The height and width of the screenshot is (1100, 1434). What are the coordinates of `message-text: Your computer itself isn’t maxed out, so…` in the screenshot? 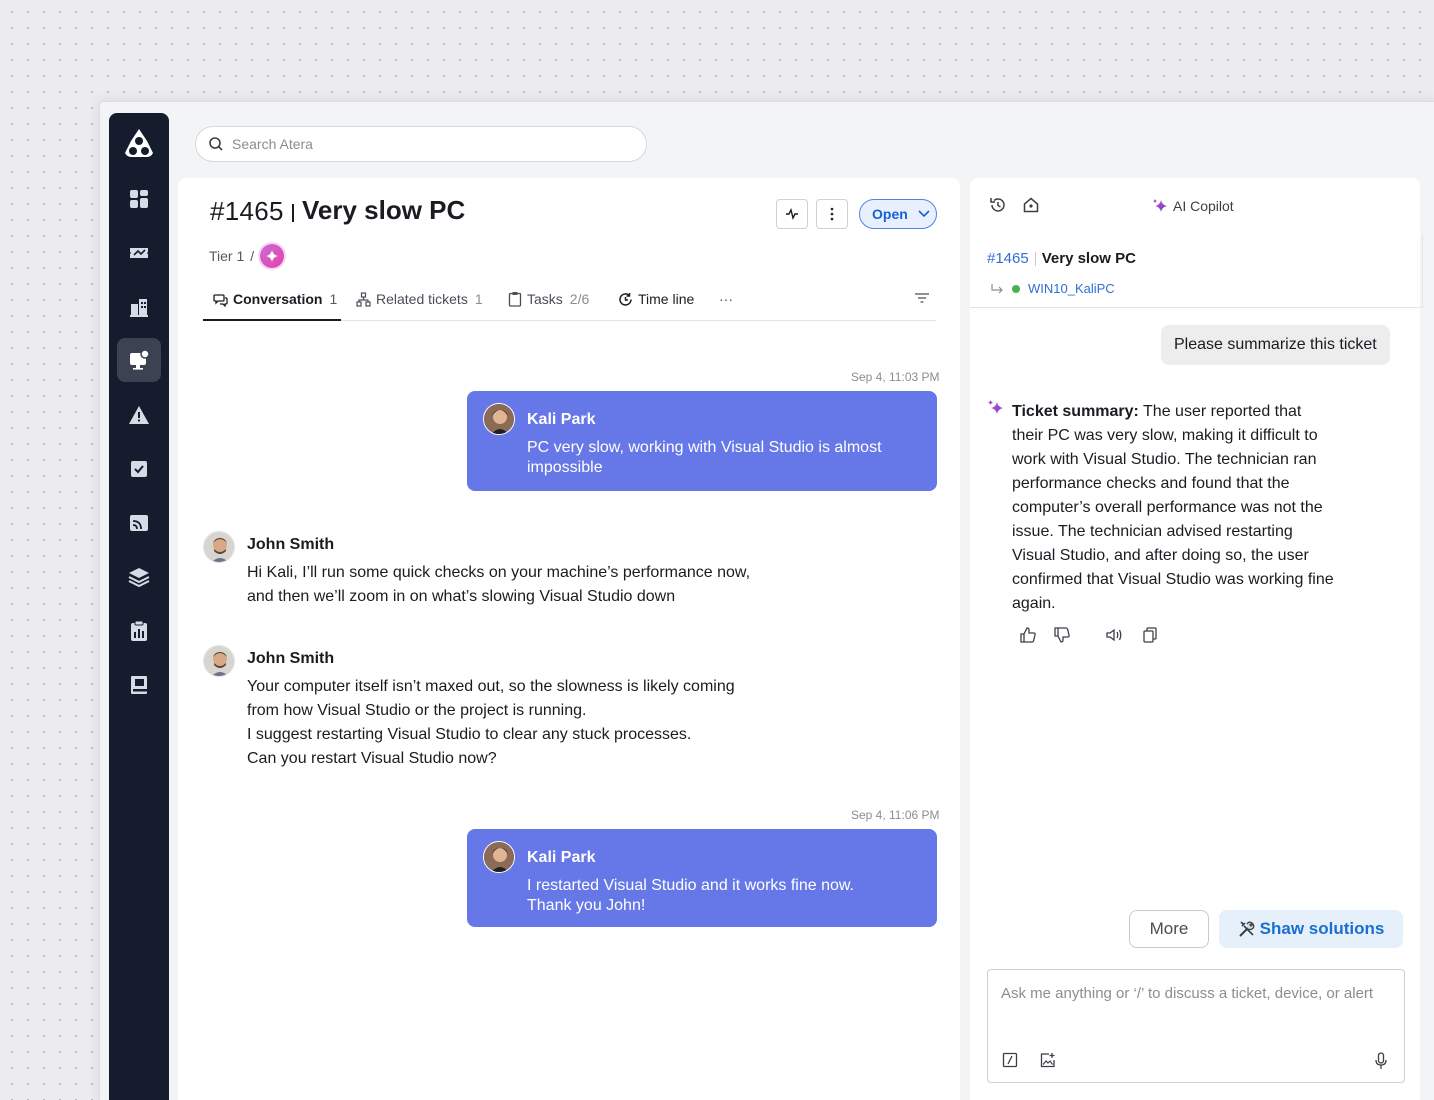 It's located at (507, 723).